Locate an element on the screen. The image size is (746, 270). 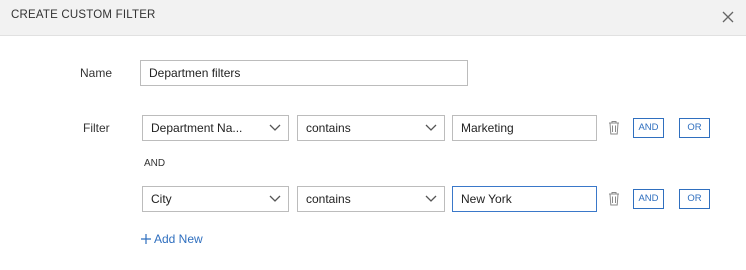
dialog-header: CREATE CUSTOM FILTER is located at coordinates (373, 18).